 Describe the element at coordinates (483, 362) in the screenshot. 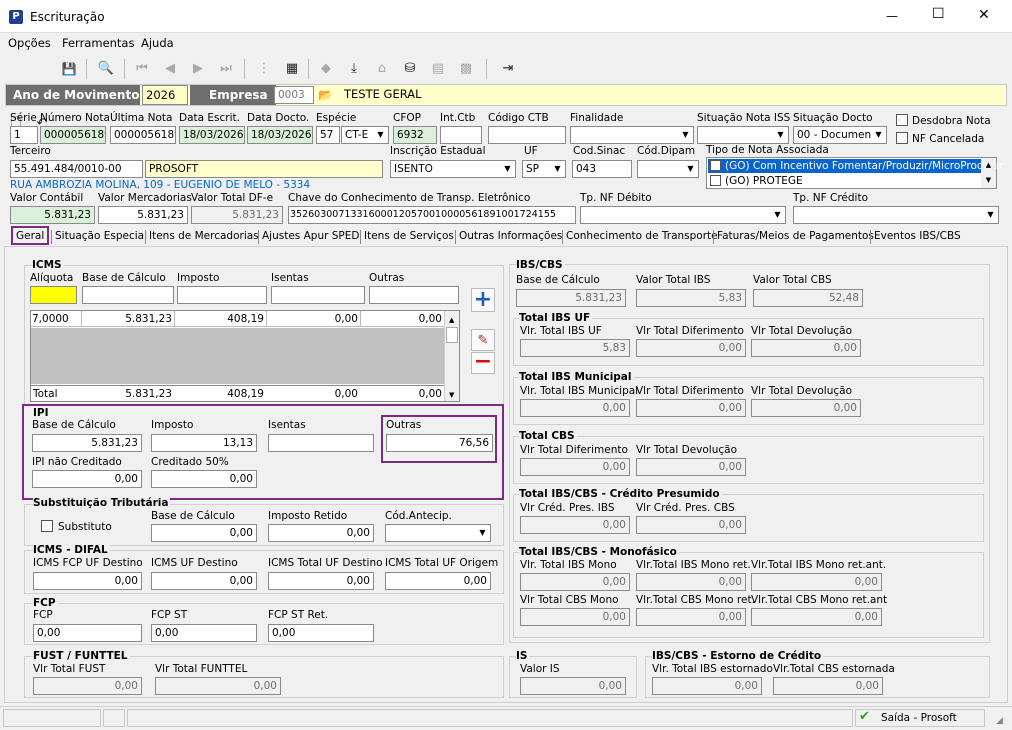

I see `remove-icon: −` at that location.